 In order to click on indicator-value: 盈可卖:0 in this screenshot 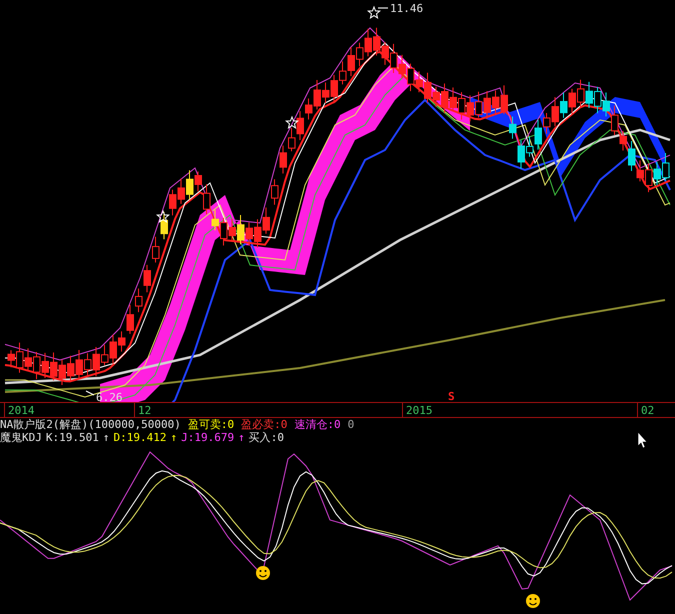, I will do `click(211, 424)`.